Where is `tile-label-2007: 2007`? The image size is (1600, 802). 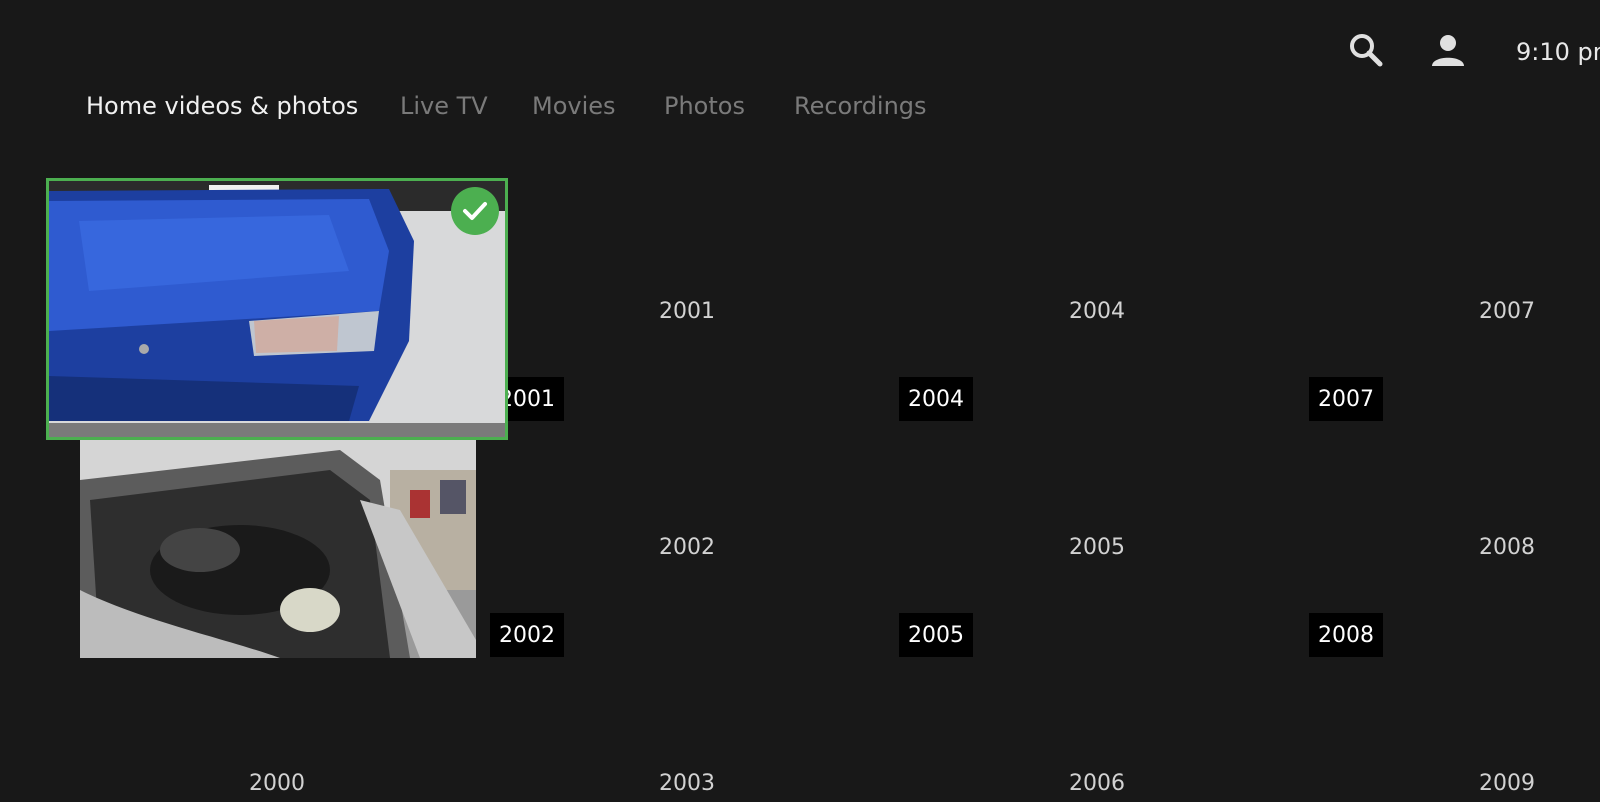 tile-label-2007: 2007 is located at coordinates (1448, 311).